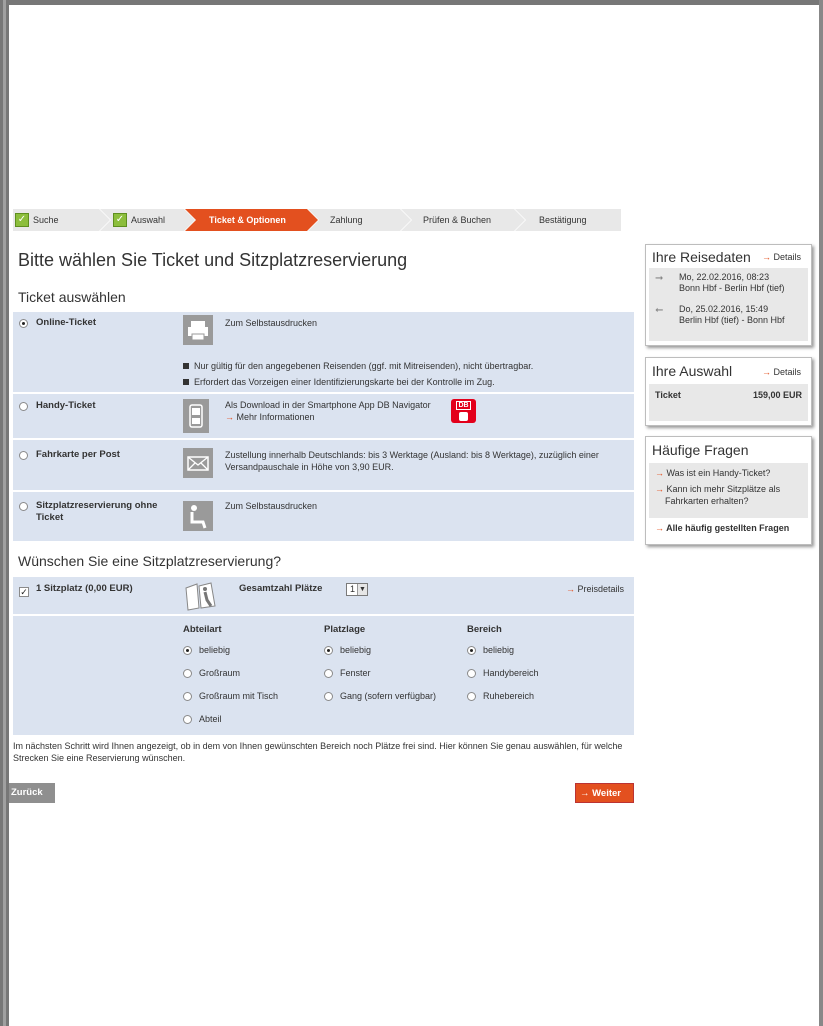 The image size is (823, 1026). What do you see at coordinates (328, 673) in the screenshot?
I see `platzlage-radio-fenster` at bounding box center [328, 673].